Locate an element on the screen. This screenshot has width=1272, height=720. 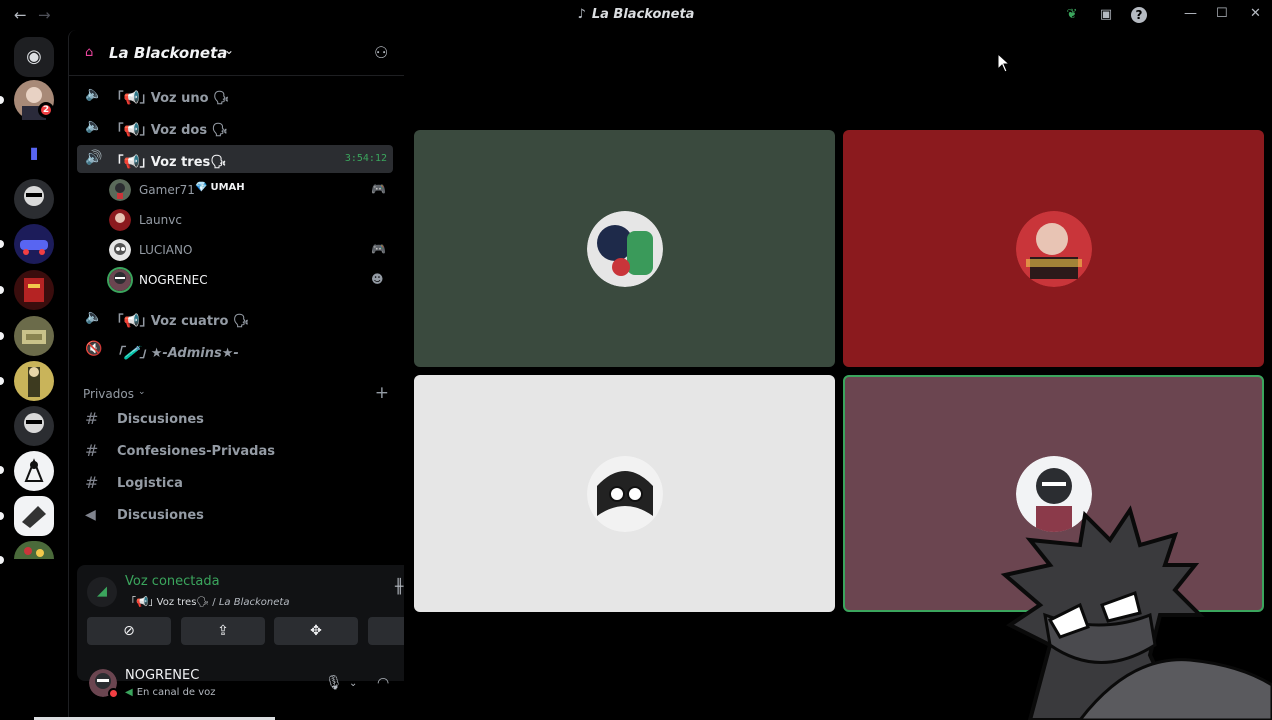
nitro-leaf-icon: ❦ is located at coordinates (1072, 15).